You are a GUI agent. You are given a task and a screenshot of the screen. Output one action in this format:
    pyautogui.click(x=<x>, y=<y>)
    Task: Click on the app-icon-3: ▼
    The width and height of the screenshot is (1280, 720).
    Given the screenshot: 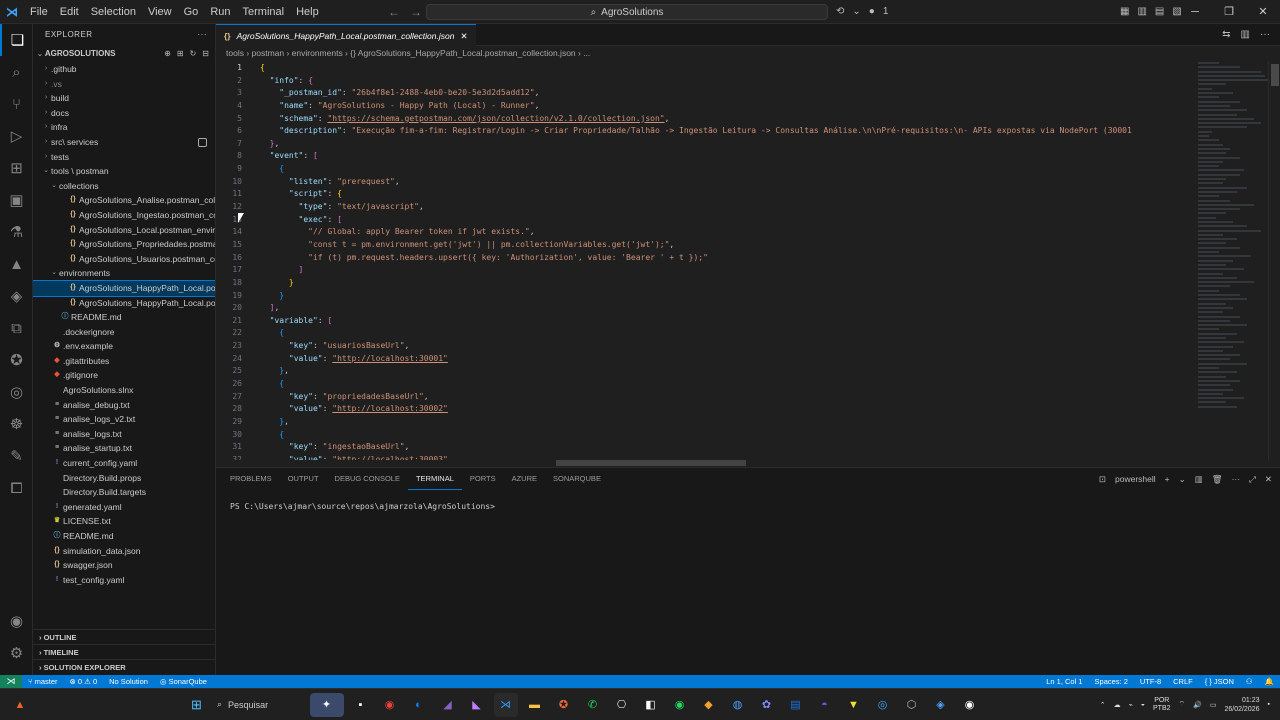 What is the action you would take?
    pyautogui.click(x=854, y=705)
    